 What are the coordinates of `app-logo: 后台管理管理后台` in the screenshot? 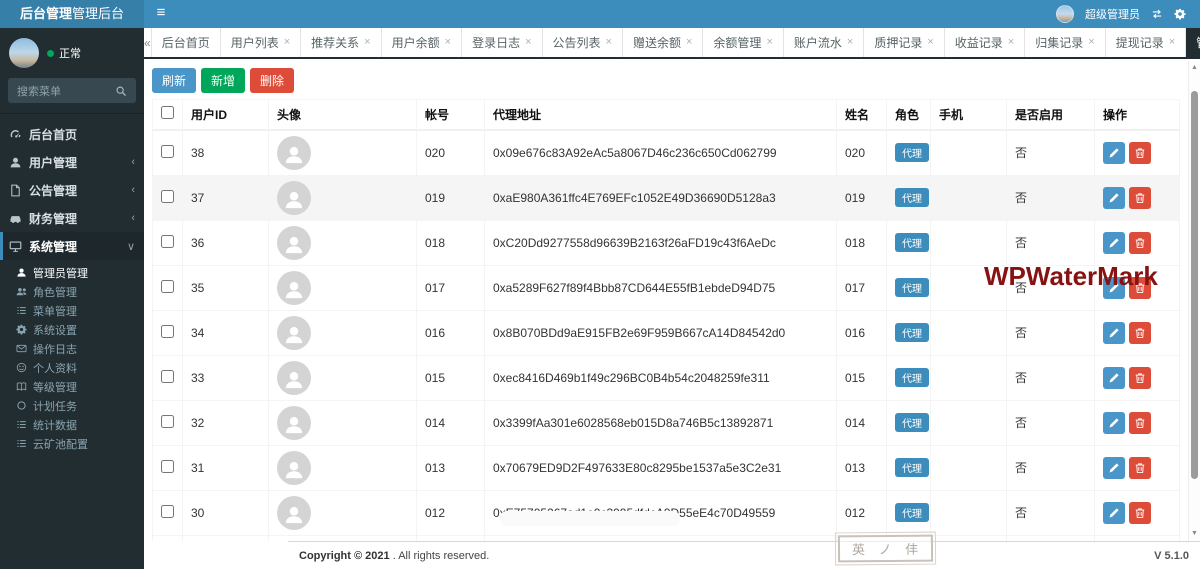 It's located at (72, 14).